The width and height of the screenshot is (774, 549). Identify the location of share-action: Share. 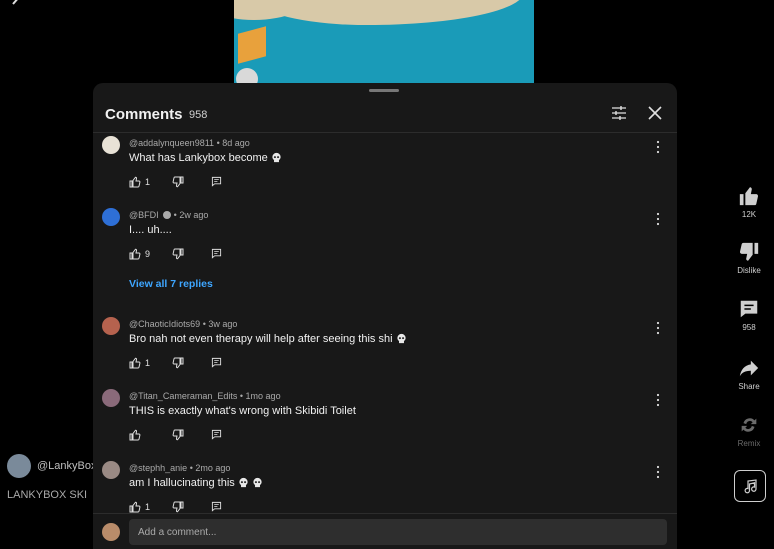
(749, 374).